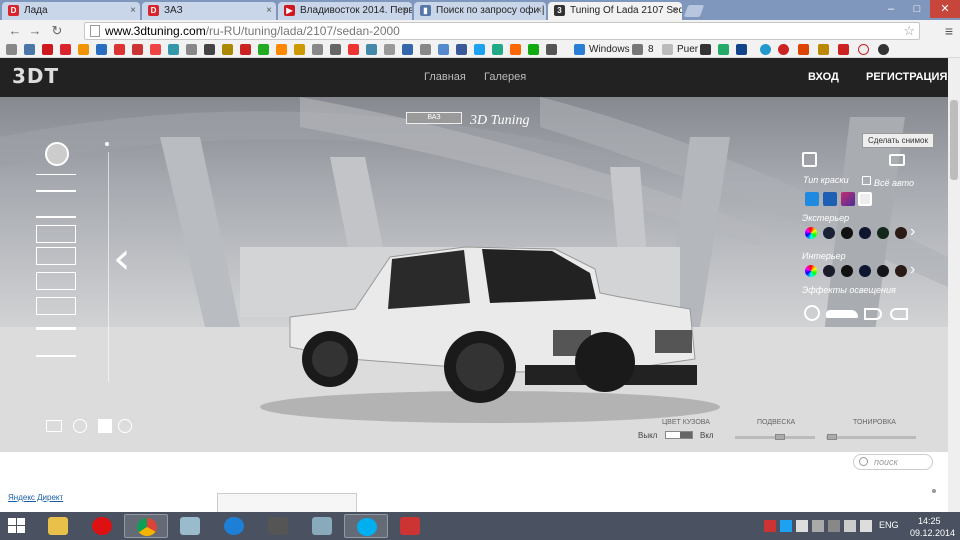 This screenshot has height=540, width=960. What do you see at coordinates (56, 234) in the screenshot?
I see `side-skirt-icon` at bounding box center [56, 234].